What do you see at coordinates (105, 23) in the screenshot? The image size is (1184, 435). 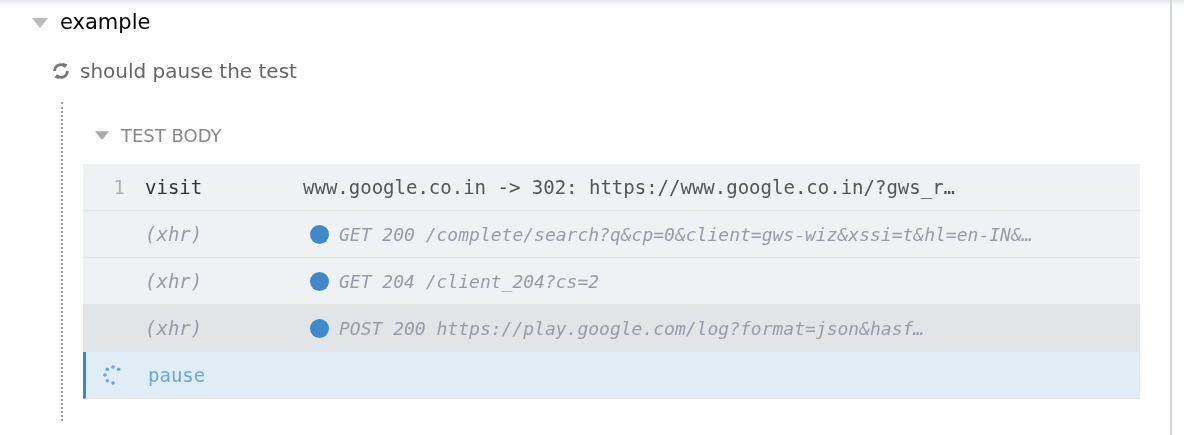 I see `suite-title: example` at bounding box center [105, 23].